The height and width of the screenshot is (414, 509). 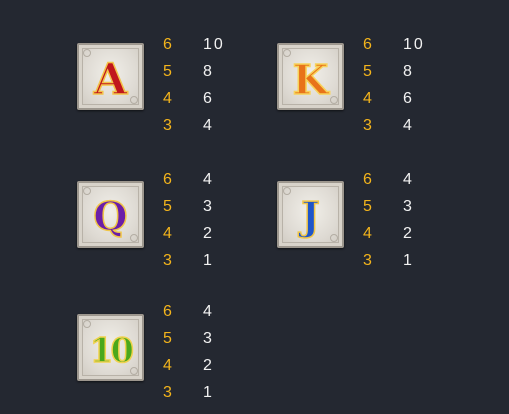 I want to click on number-ten-icon: 10 10, so click(x=112, y=350).